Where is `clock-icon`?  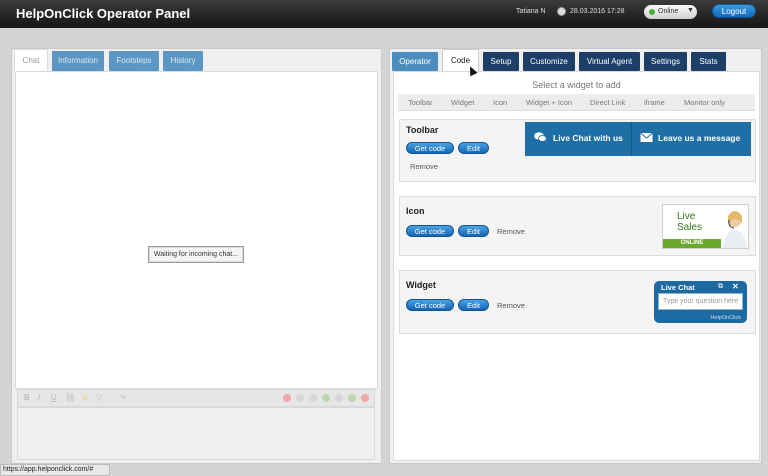 clock-icon is located at coordinates (561, 11).